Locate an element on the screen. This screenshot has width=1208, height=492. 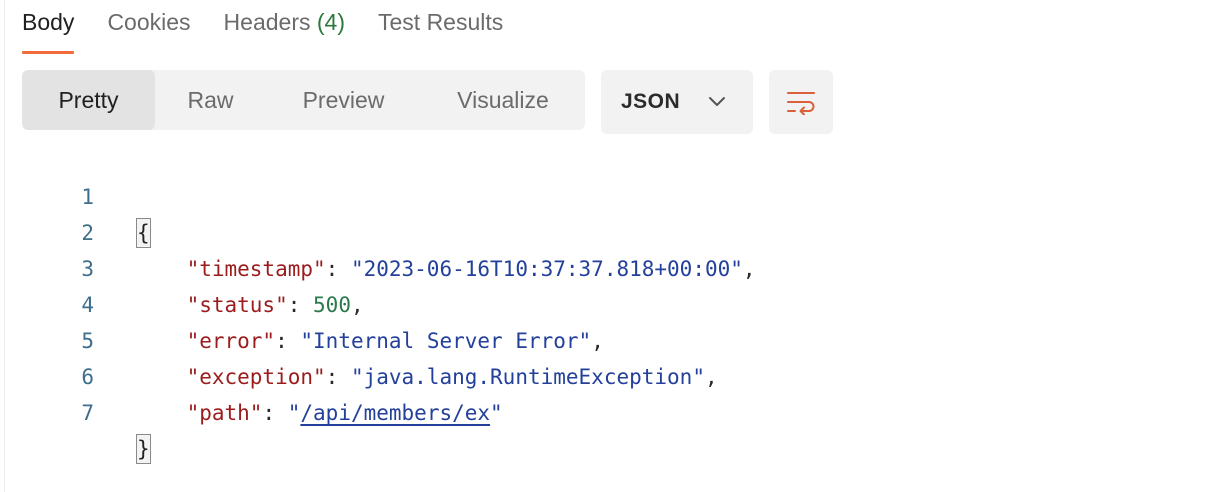
json-key: "path" is located at coordinates (224, 413).